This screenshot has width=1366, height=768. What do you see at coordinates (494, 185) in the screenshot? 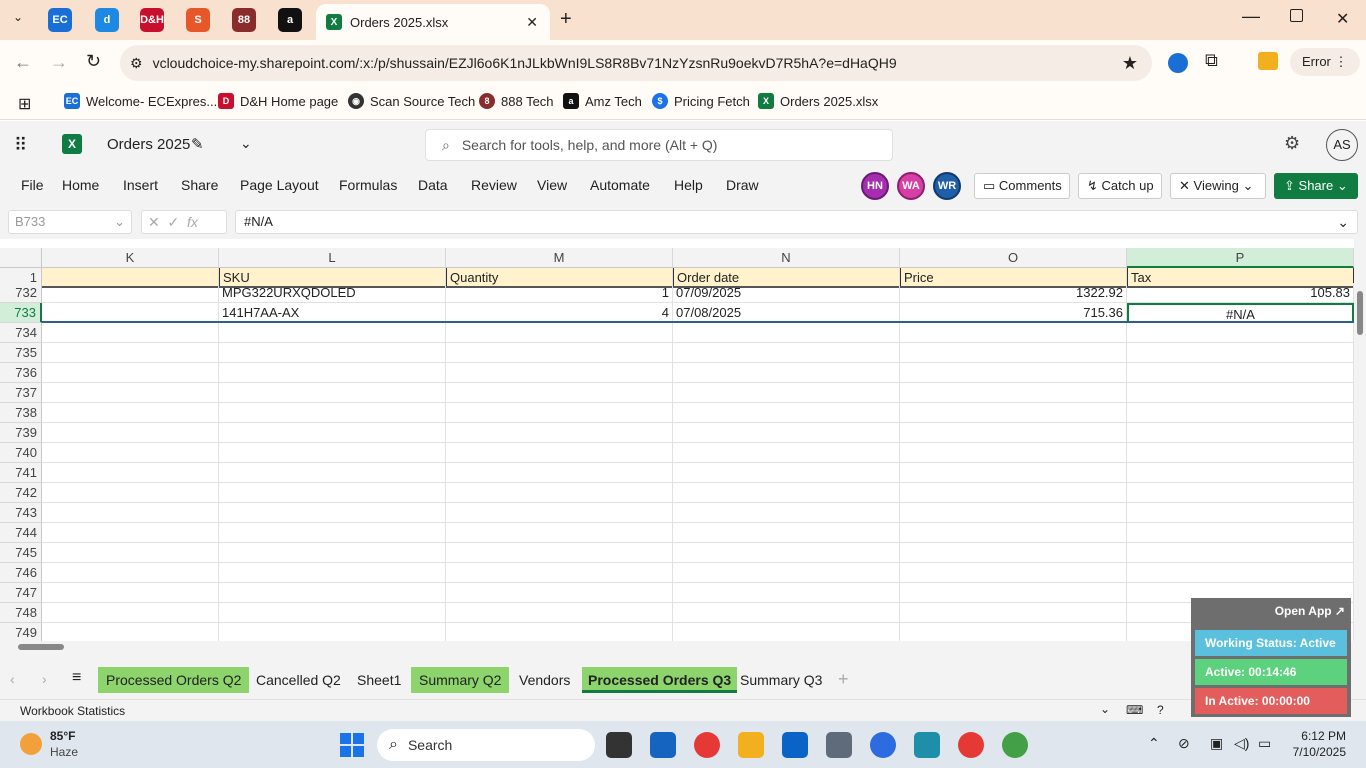
I see `menu-review: Review` at bounding box center [494, 185].